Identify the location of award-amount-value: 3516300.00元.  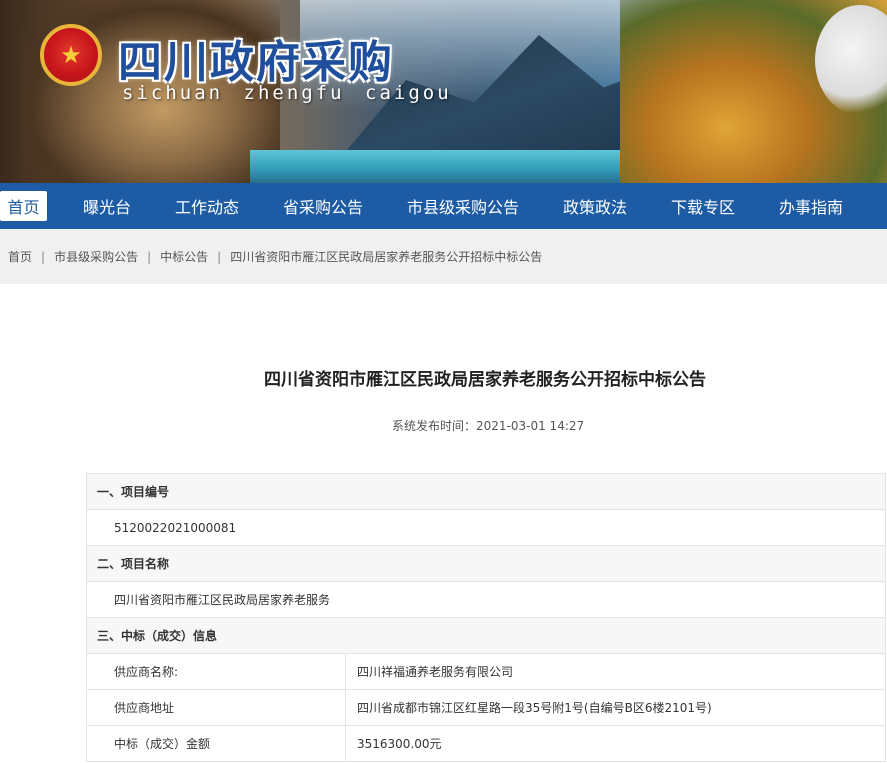
(615, 743).